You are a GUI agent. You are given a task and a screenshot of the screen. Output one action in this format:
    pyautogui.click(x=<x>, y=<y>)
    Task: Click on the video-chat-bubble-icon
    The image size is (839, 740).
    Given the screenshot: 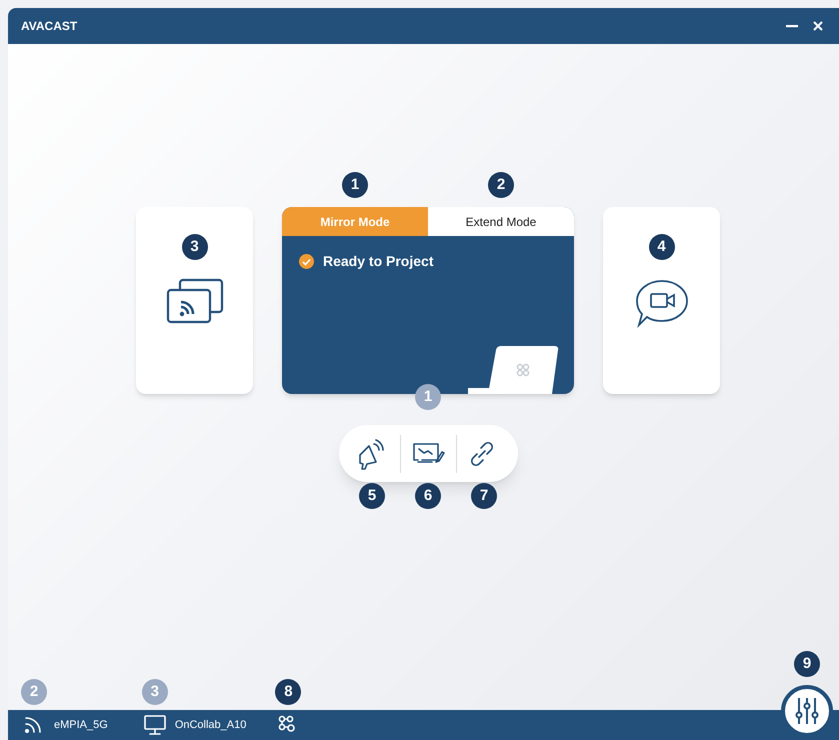 What is the action you would take?
    pyautogui.click(x=662, y=304)
    